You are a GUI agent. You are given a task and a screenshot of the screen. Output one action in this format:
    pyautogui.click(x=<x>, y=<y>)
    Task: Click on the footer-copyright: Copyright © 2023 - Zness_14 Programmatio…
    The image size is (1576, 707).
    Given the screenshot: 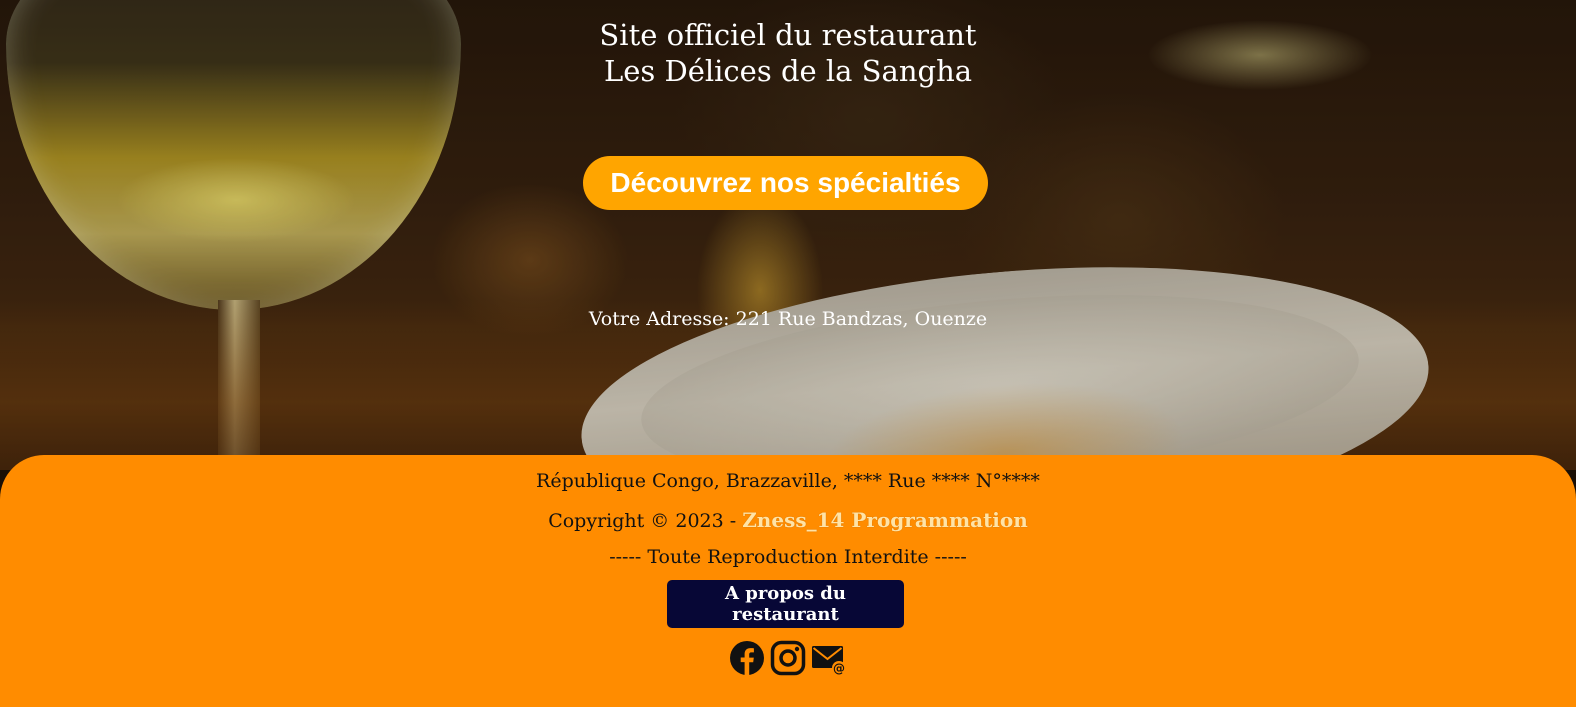 What is the action you would take?
    pyautogui.click(x=788, y=520)
    